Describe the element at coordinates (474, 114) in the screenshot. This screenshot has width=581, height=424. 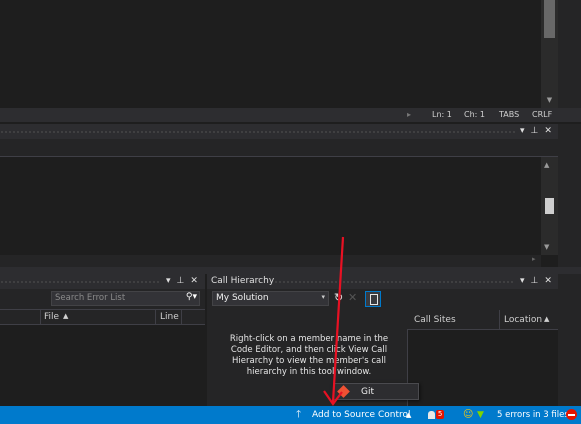
I see `column-indicator: Ch: 1` at that location.